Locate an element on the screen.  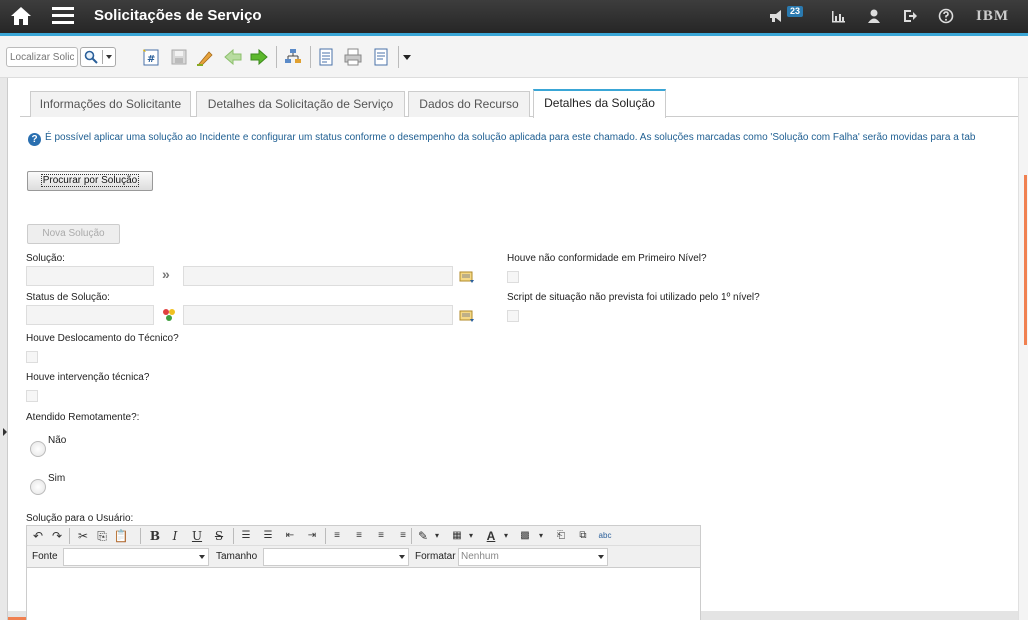
solution-description-field is located at coordinates (318, 276).